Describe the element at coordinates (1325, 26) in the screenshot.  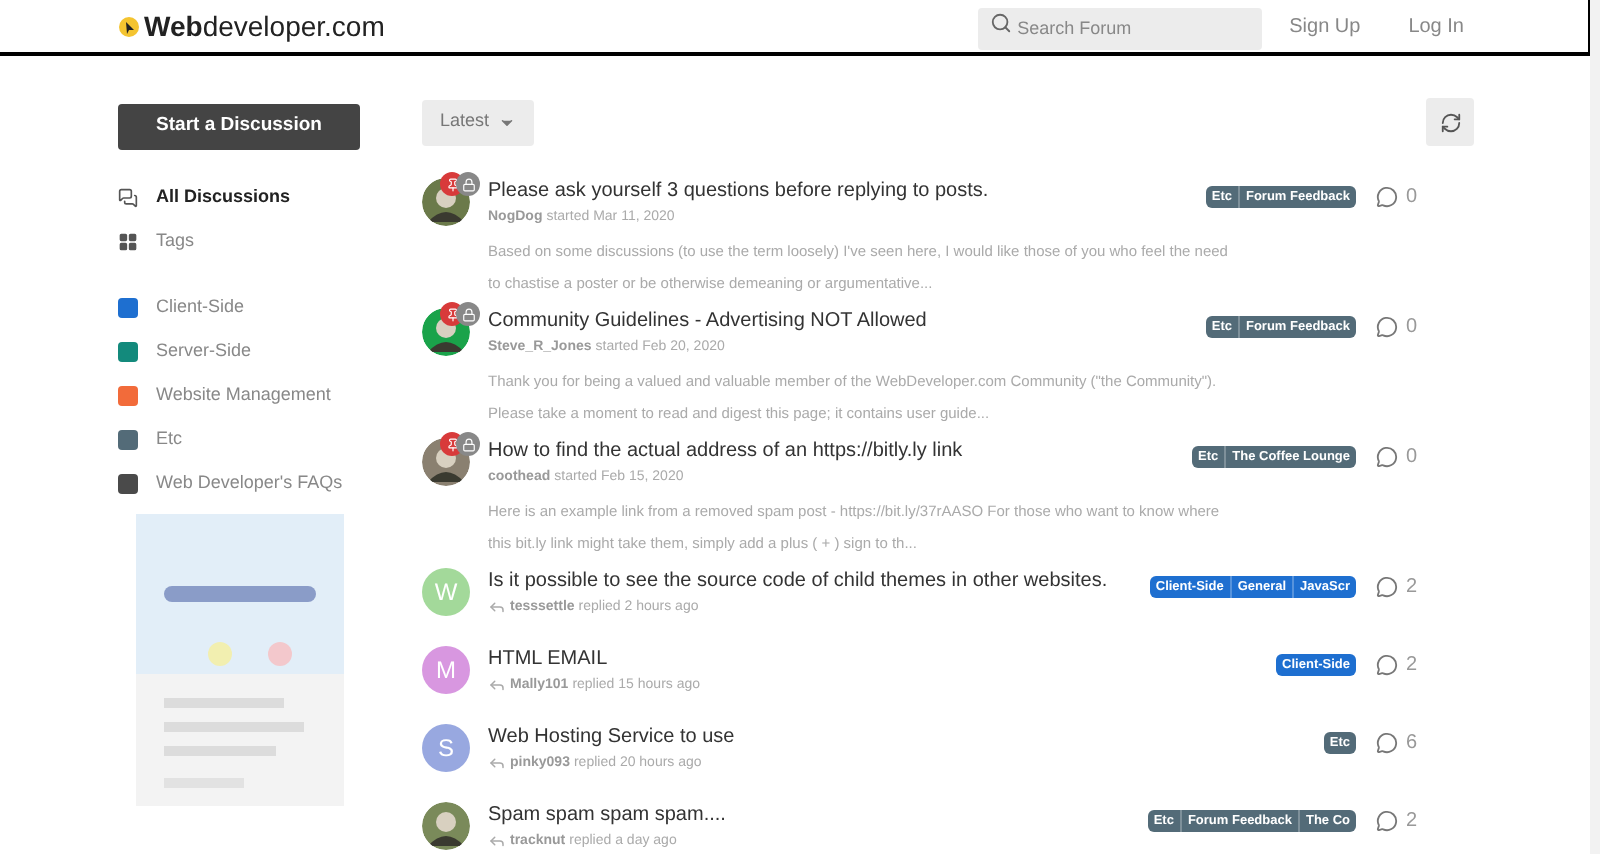
I see `header-link: Sign Up` at that location.